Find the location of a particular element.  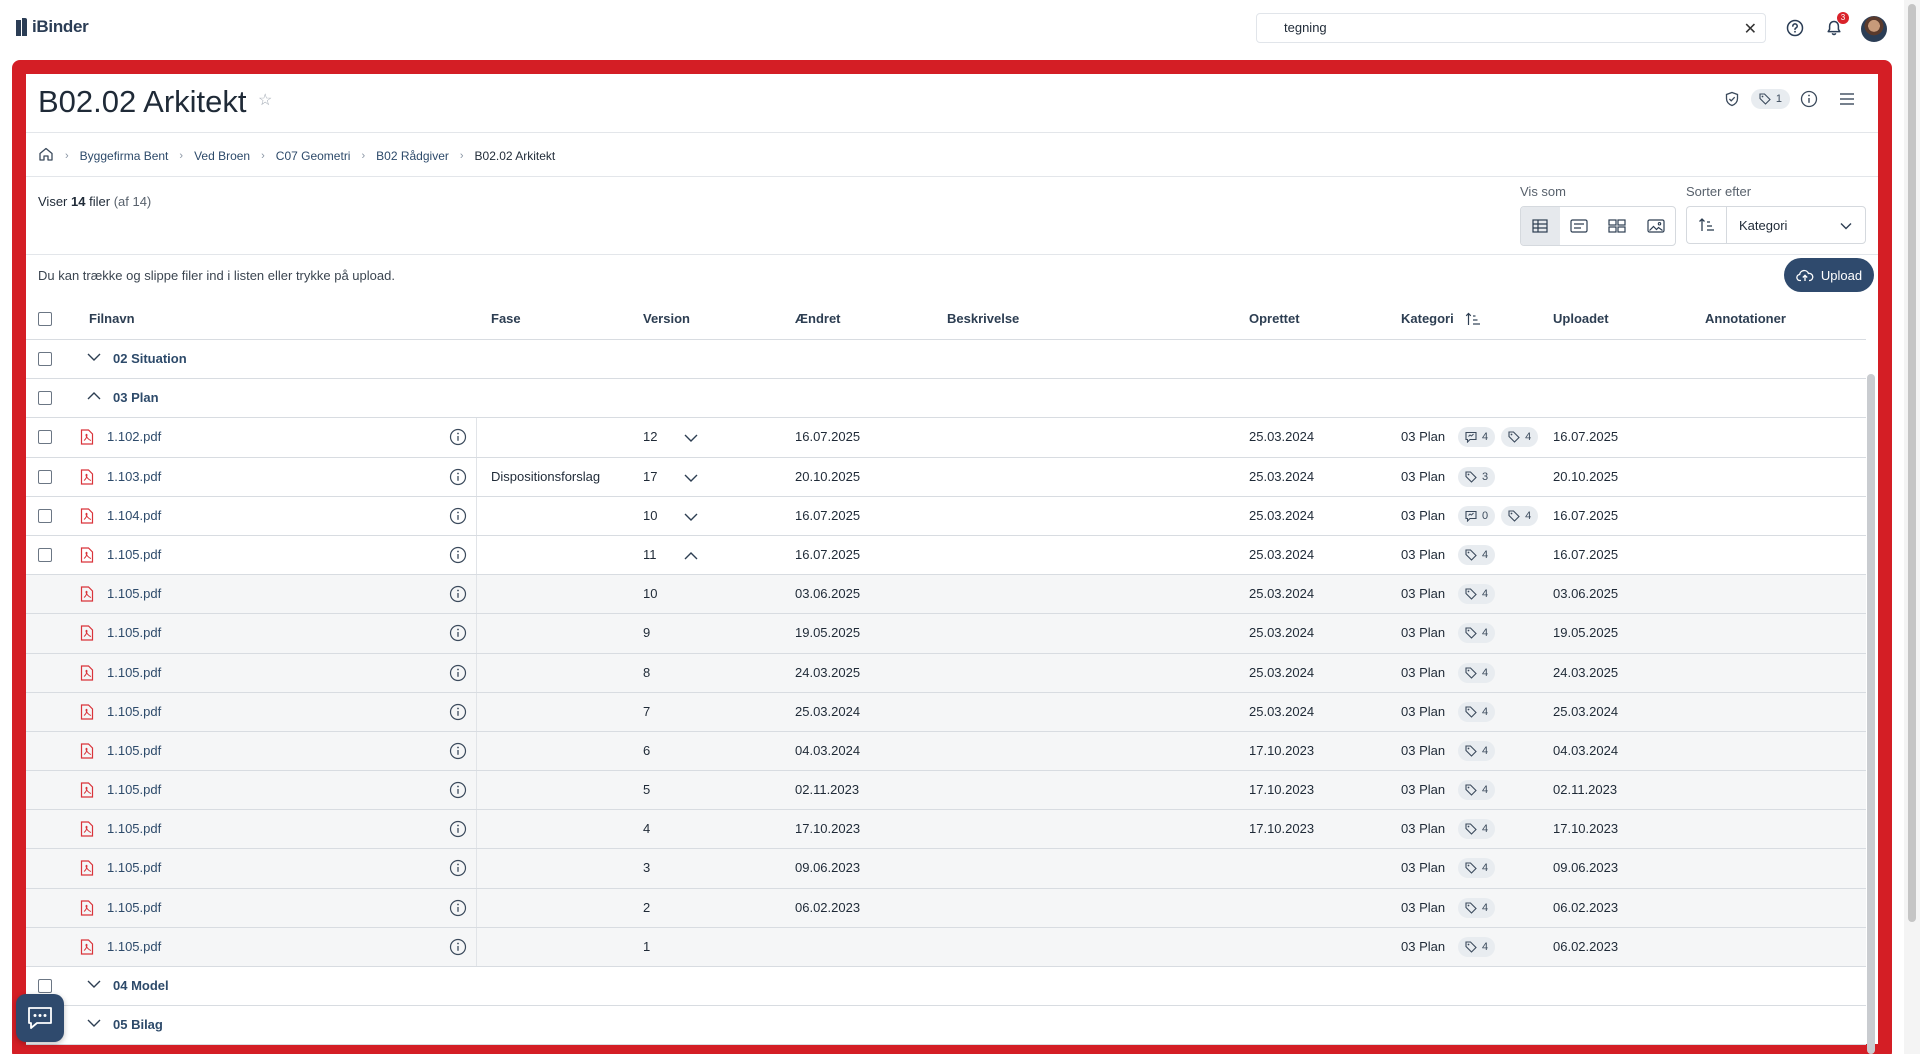

shield-check-icon is located at coordinates (1732, 99).